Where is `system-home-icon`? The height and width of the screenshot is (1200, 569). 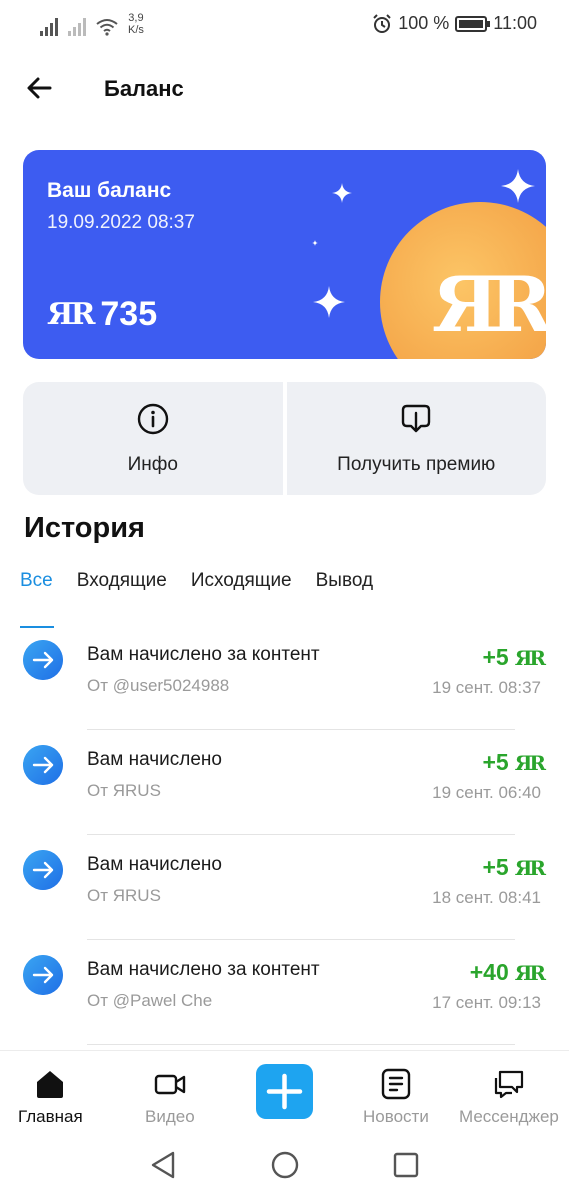 system-home-icon is located at coordinates (285, 1165).